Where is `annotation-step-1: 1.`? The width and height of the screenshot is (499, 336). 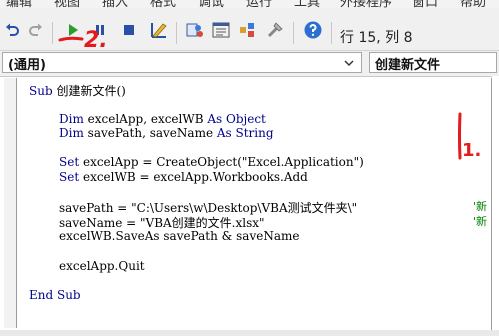
annotation-step-1: 1. is located at coordinates (472, 150).